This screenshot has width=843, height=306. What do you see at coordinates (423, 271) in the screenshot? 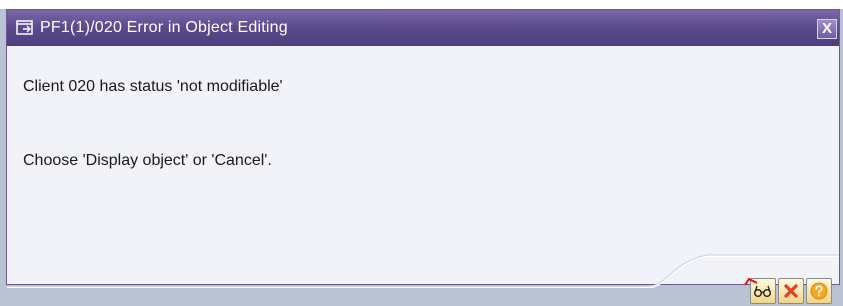
I see `footer-separator` at bounding box center [423, 271].